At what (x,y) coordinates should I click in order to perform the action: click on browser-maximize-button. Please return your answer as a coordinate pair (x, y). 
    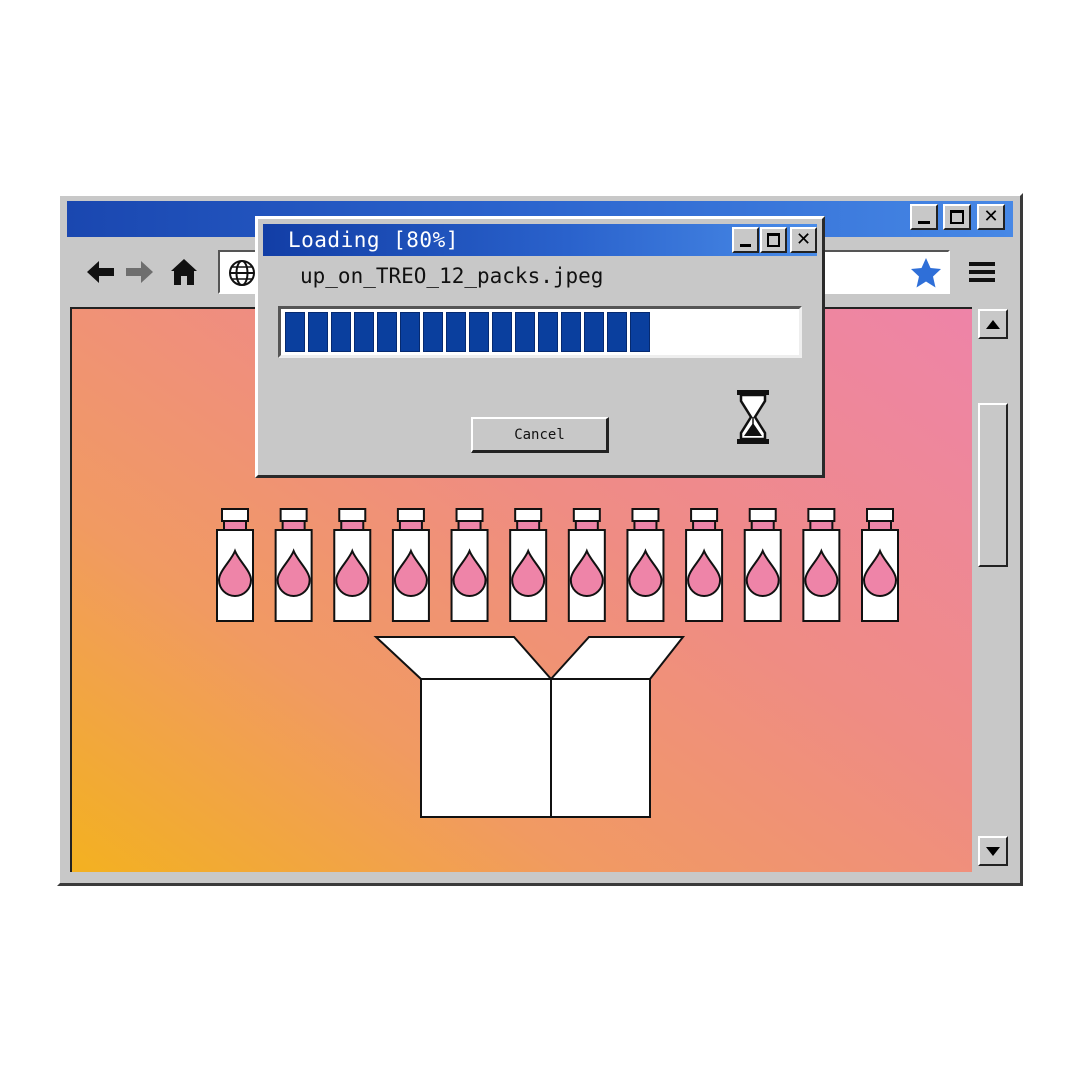
    Looking at the image, I should click on (957, 217).